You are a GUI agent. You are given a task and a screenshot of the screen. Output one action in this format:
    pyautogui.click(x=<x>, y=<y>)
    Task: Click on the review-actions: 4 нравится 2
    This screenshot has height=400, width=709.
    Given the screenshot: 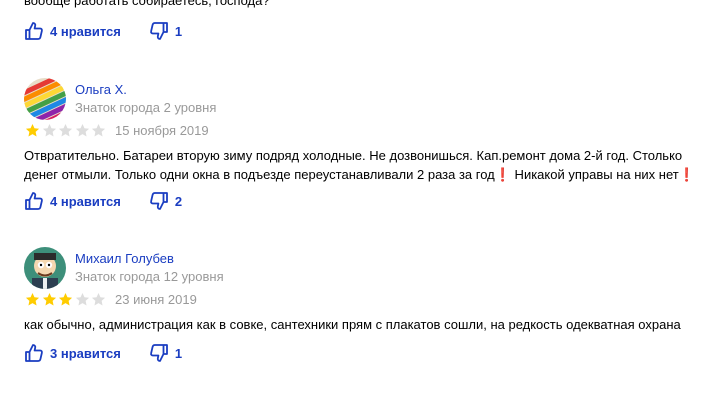 What is the action you would take?
    pyautogui.click(x=103, y=201)
    